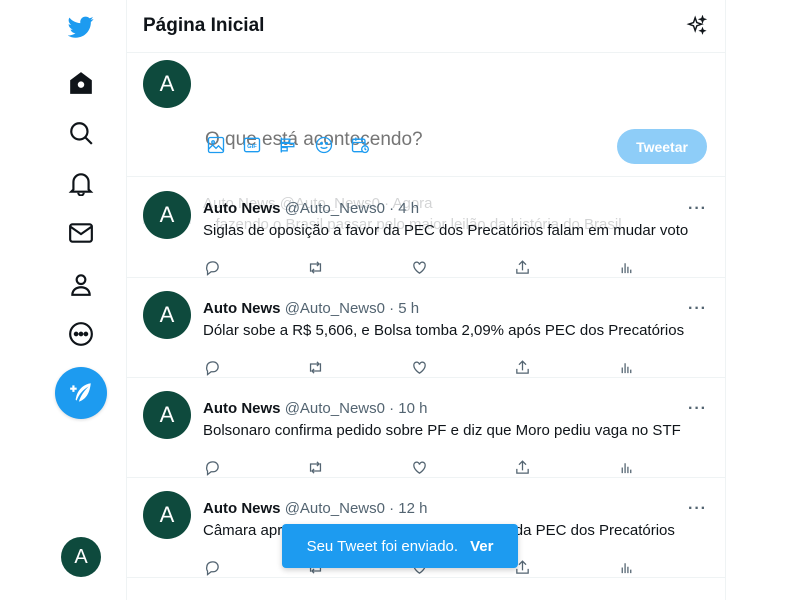 This screenshot has width=800, height=600. Describe the element at coordinates (481, 546) in the screenshot. I see `toast-view-link: Ver` at that location.